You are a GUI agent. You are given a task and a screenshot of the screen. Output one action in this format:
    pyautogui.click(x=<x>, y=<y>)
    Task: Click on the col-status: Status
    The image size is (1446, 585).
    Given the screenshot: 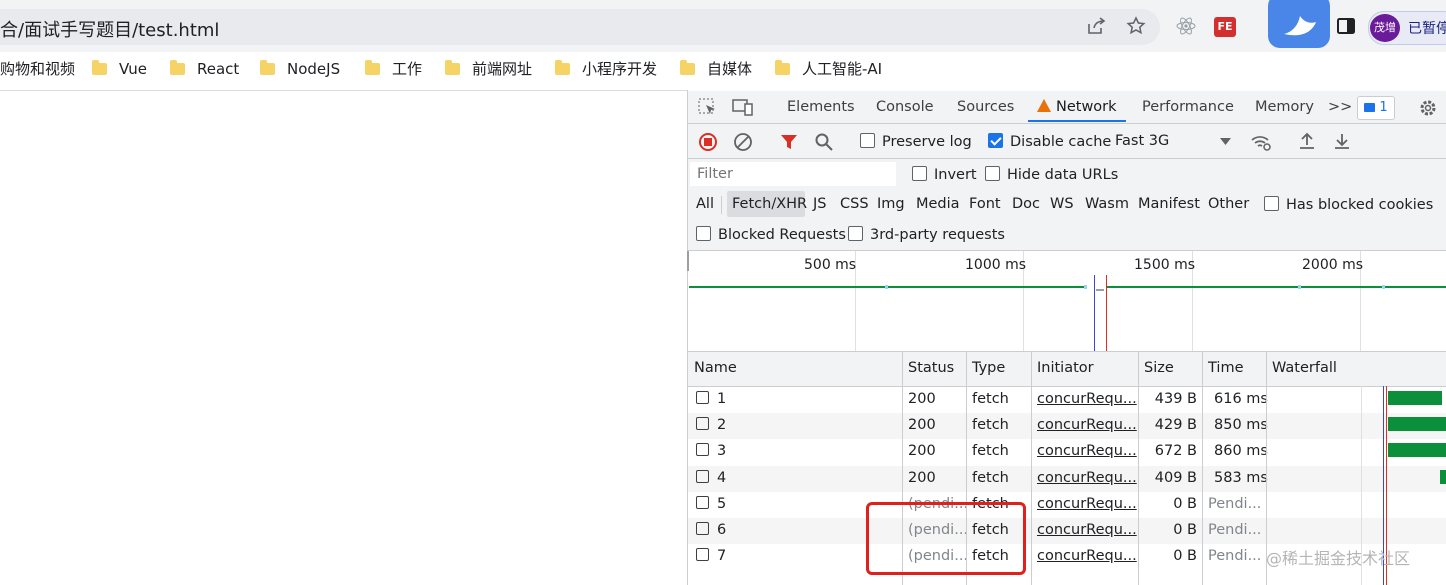 What is the action you would take?
    pyautogui.click(x=931, y=368)
    